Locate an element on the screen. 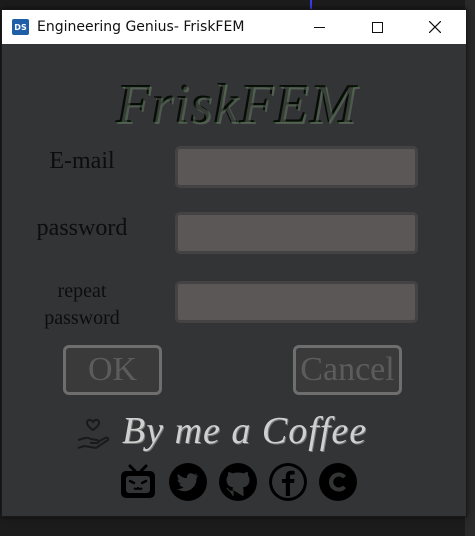  friskfem-logo: FriskFEM is located at coordinates (237, 105).